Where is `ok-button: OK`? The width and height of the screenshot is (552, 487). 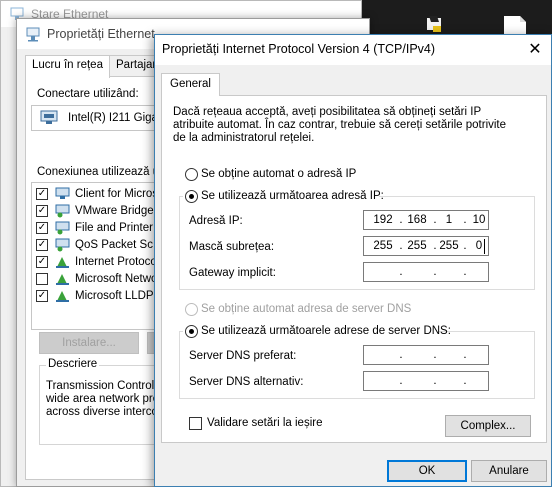
ok-button: OK is located at coordinates (427, 471).